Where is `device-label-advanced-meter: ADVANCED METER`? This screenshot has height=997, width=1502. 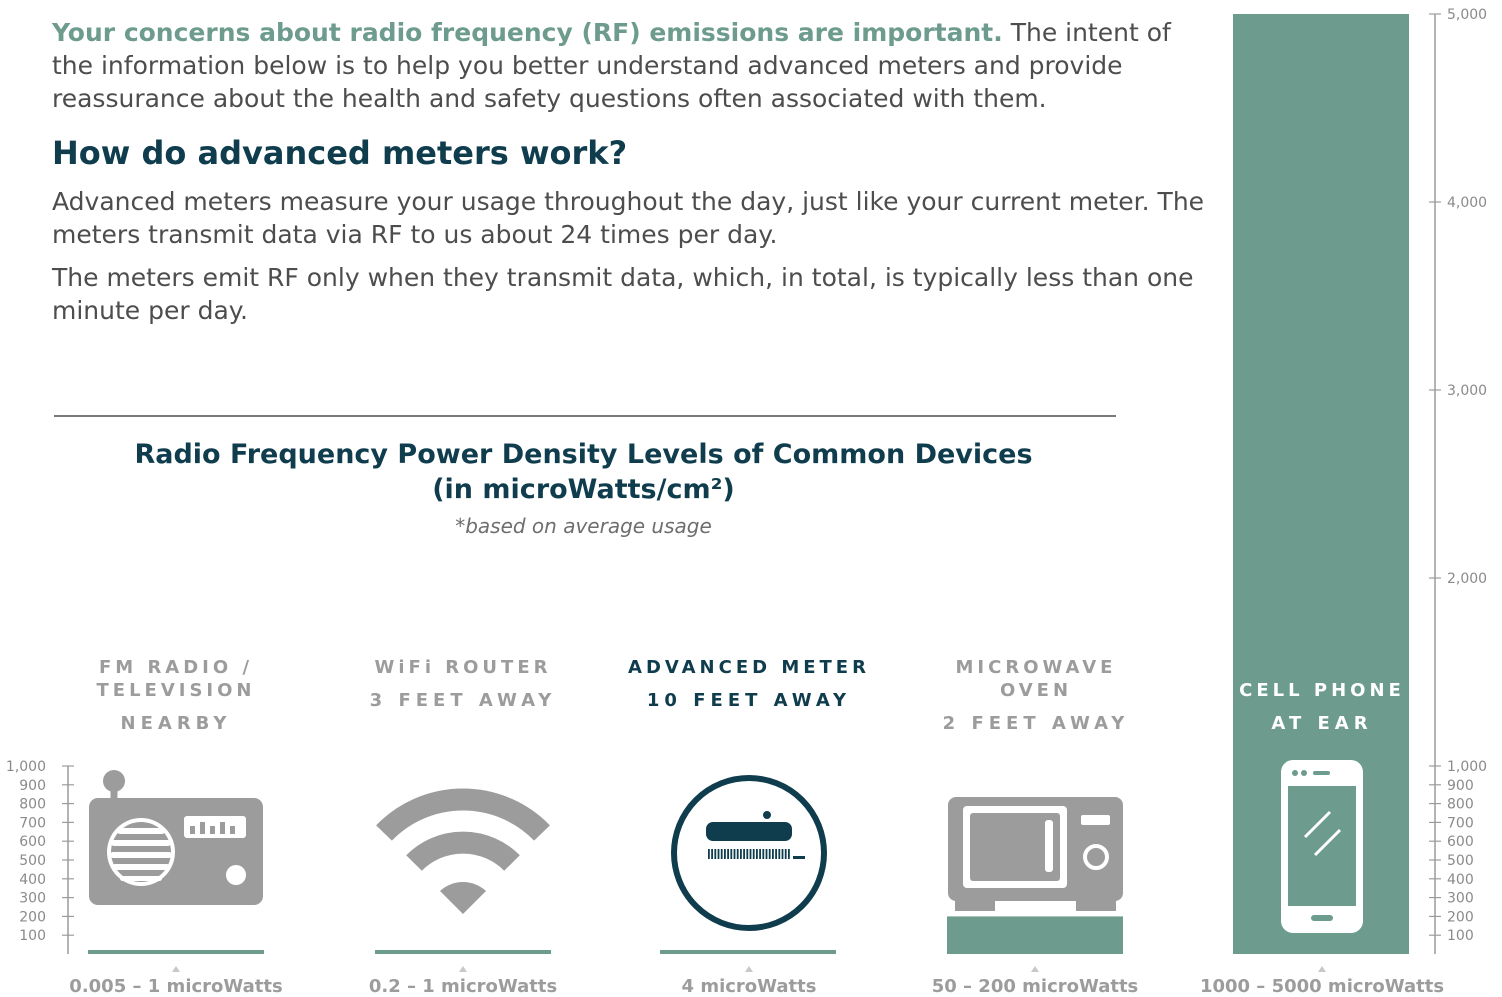 device-label-advanced-meter: ADVANCED METER is located at coordinates (749, 667).